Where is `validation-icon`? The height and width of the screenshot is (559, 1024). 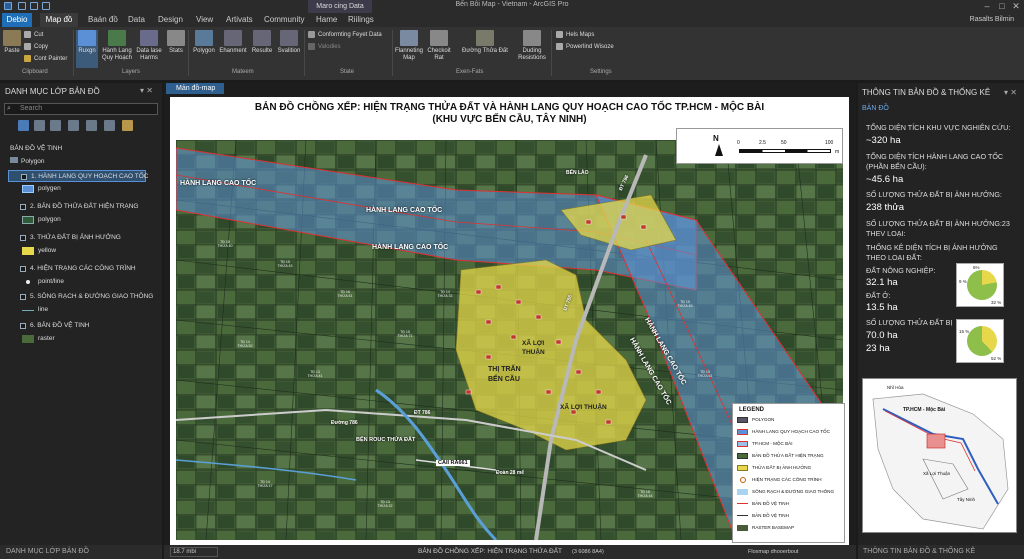
validation-icon is located at coordinates (289, 38).